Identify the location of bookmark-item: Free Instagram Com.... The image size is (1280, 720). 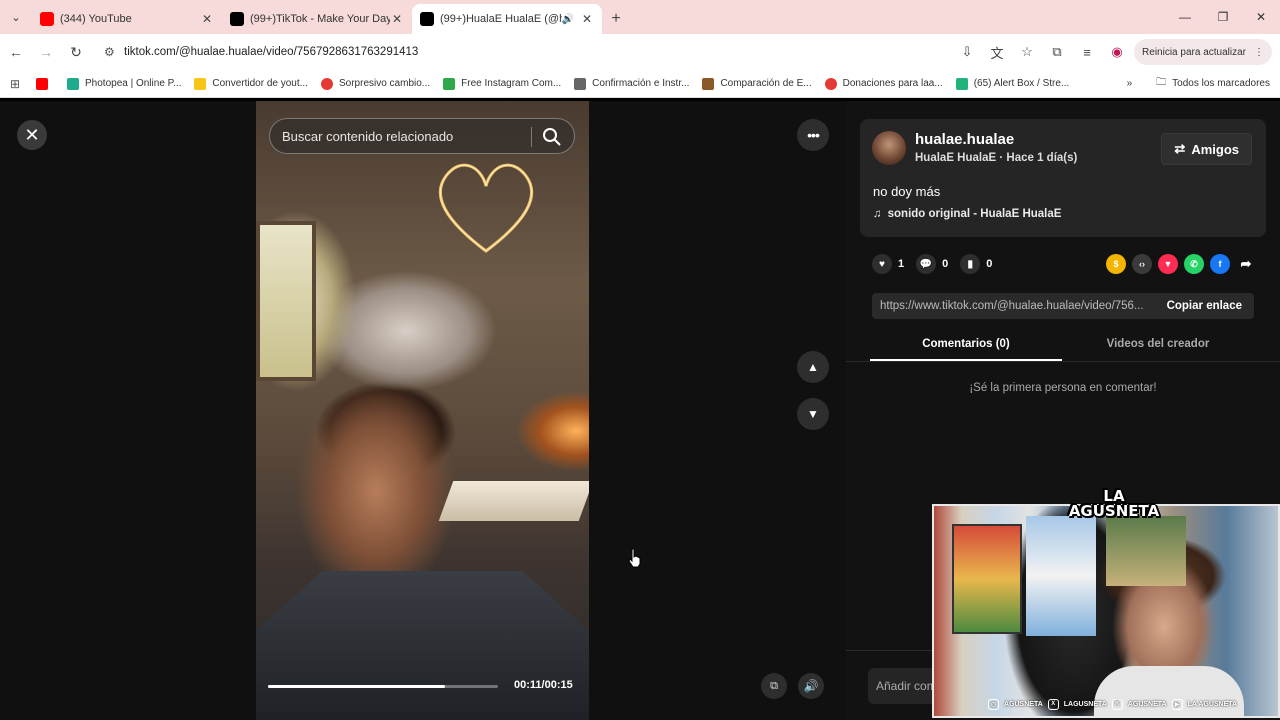
(502, 83).